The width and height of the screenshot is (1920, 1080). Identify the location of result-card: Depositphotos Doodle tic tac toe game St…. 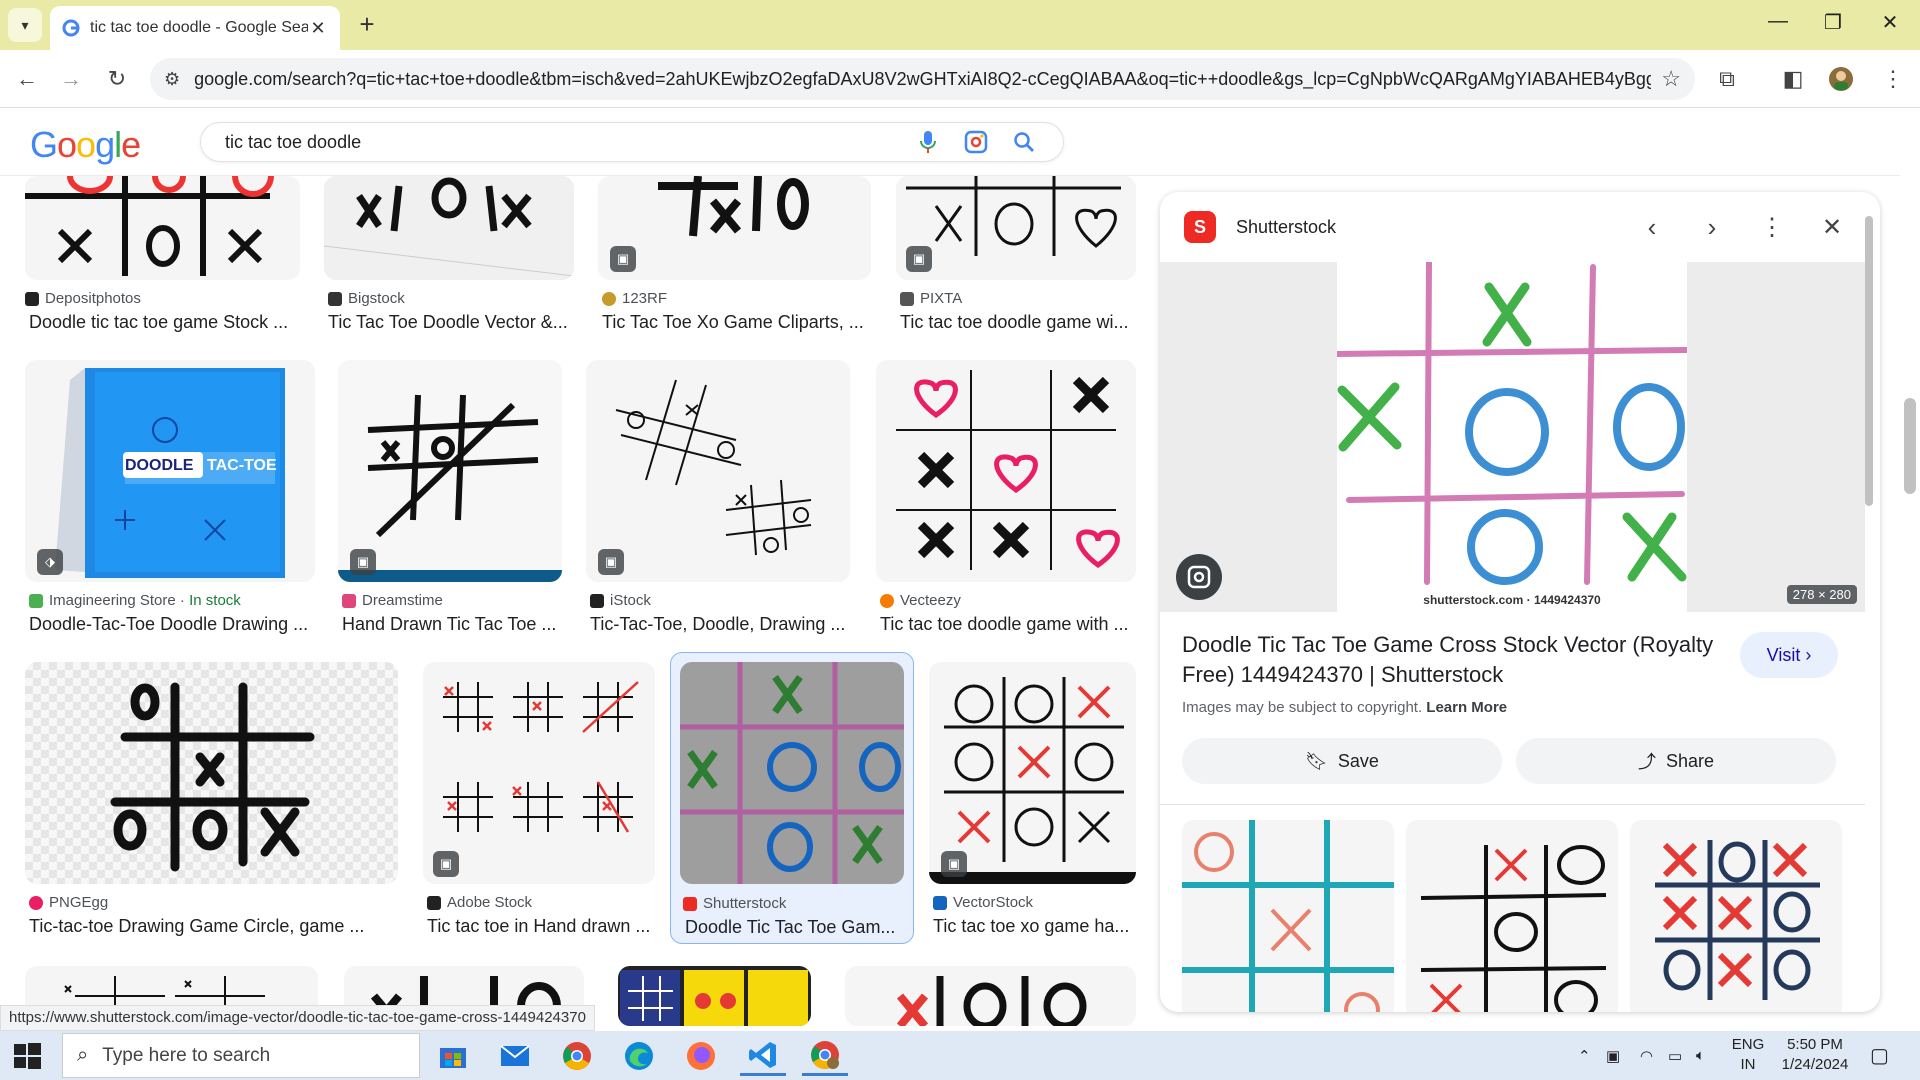
(162, 261).